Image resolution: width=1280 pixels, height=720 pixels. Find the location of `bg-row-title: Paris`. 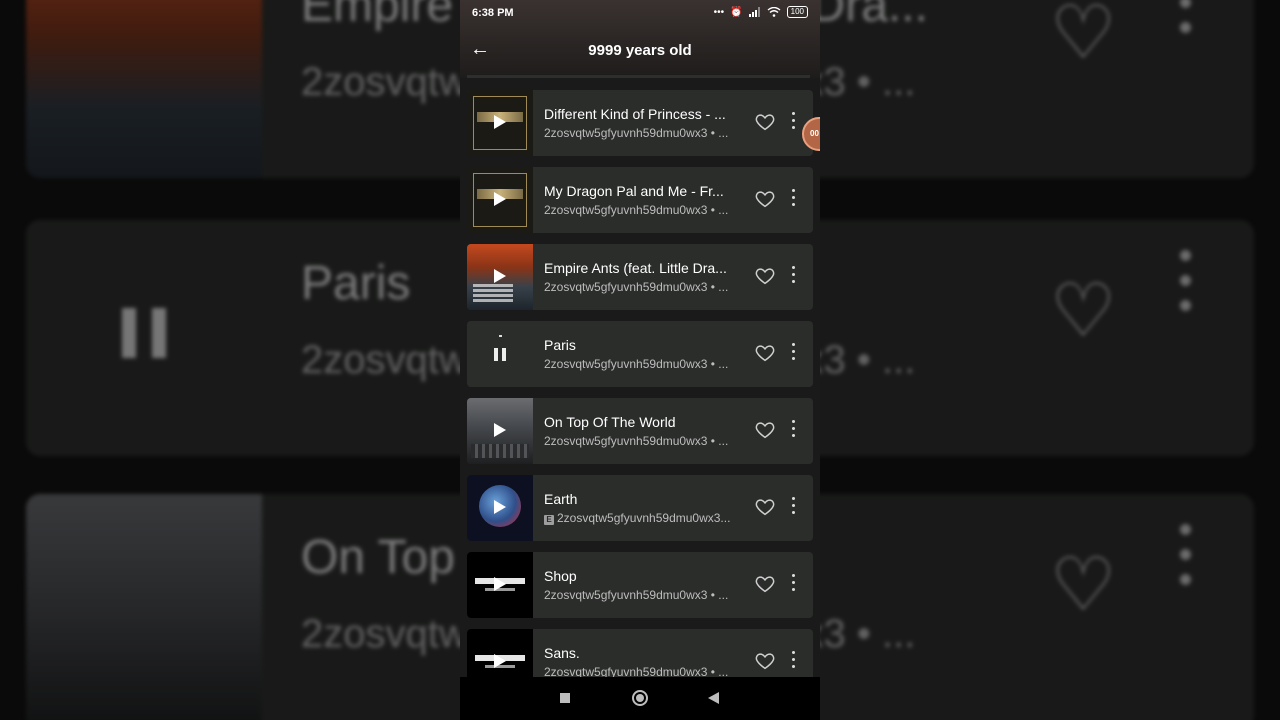

bg-row-title: Paris is located at coordinates (356, 283).